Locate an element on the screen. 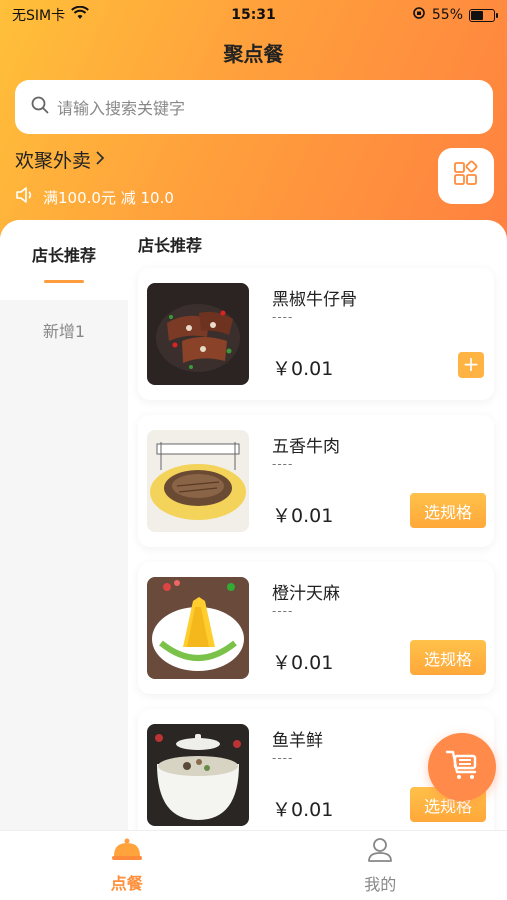 Image resolution: width=507 pixels, height=900 pixels. cart-button is located at coordinates (462, 767).